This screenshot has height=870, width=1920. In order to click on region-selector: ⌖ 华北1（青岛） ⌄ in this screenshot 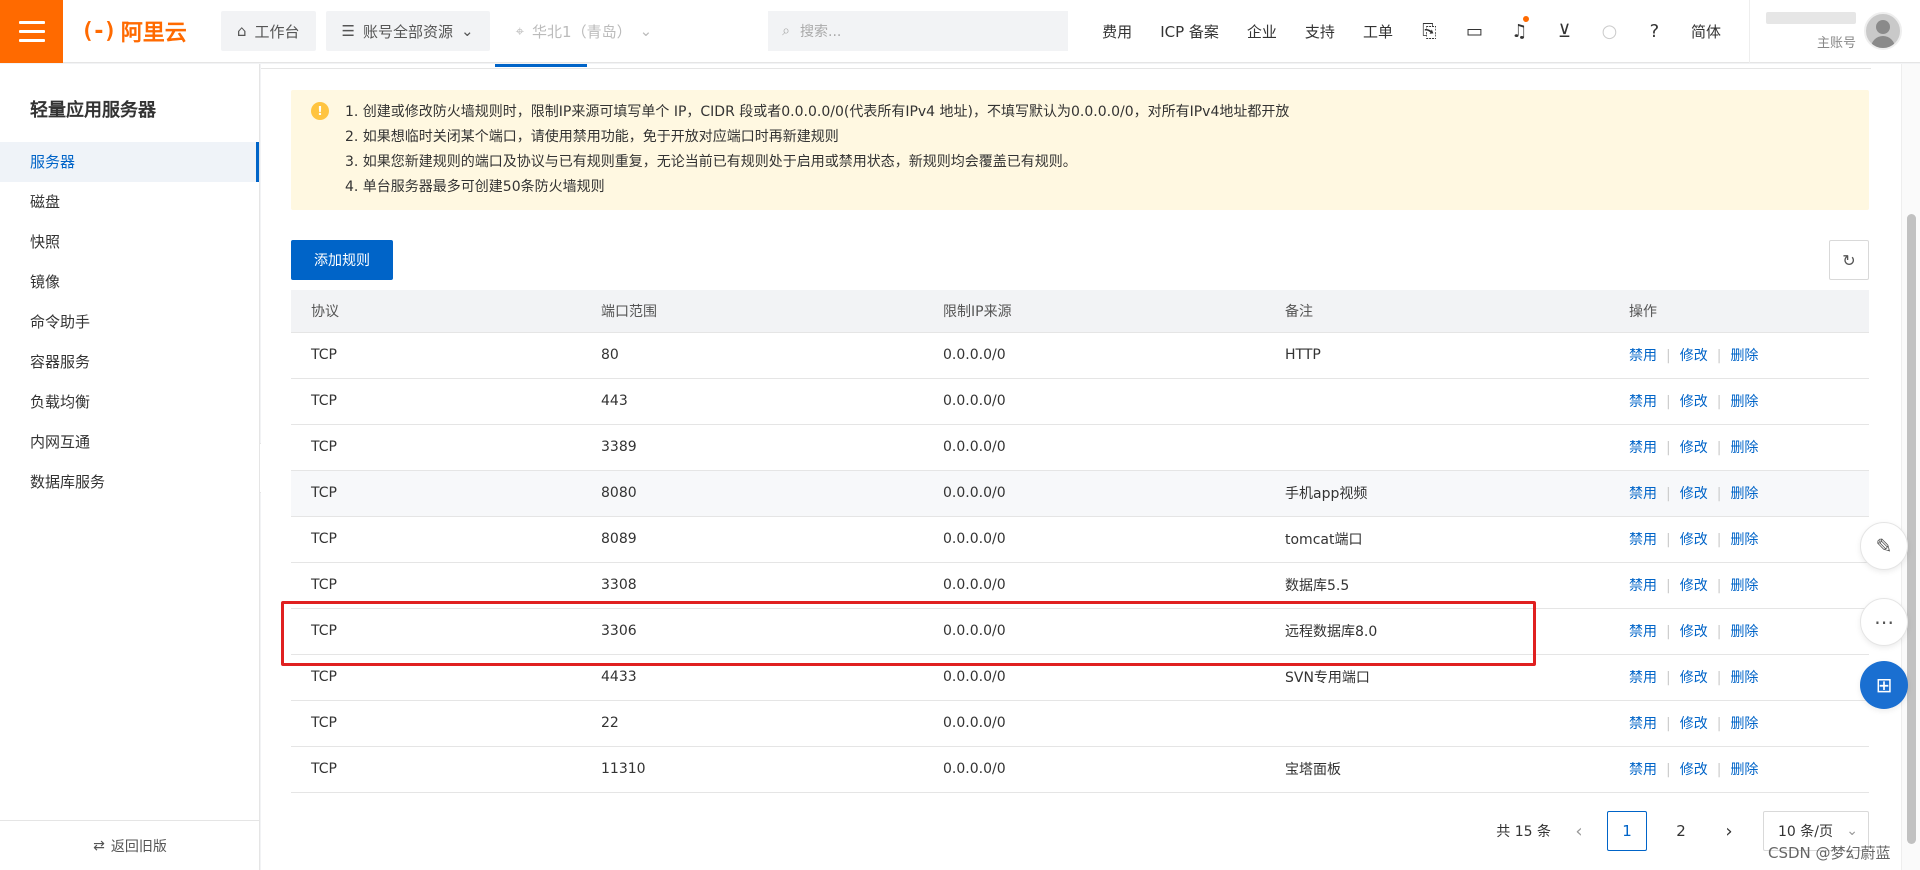, I will do `click(584, 31)`.